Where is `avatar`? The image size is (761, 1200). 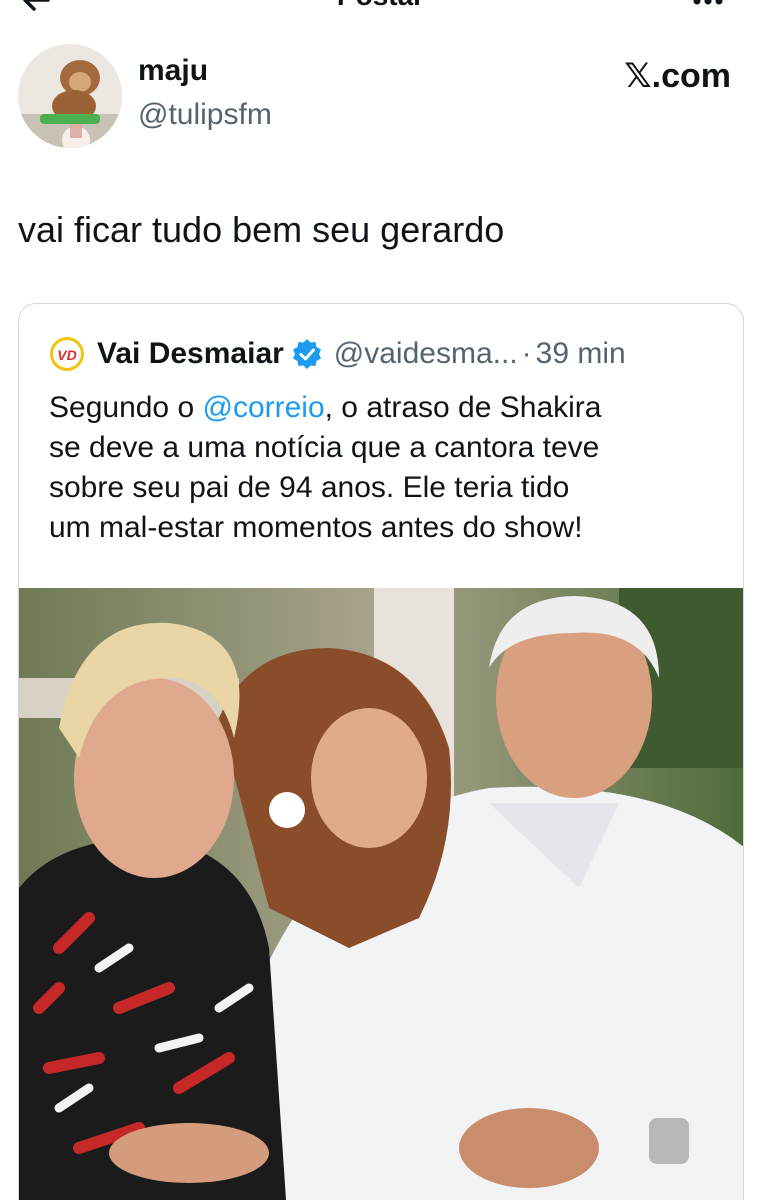
avatar is located at coordinates (70, 96).